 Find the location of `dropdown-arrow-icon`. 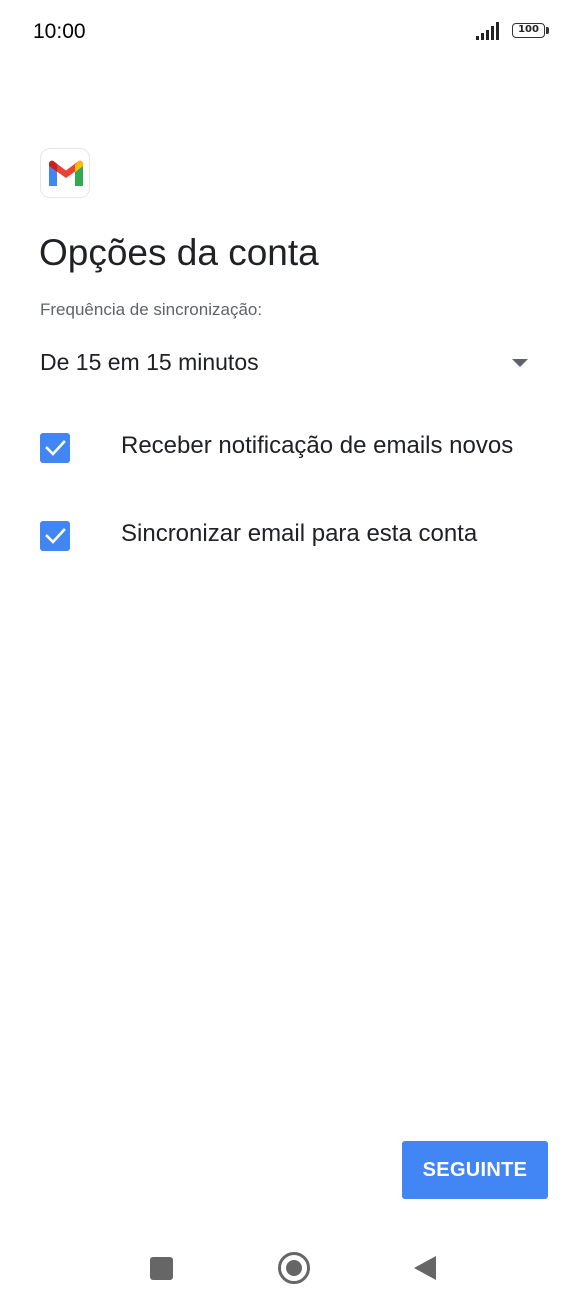

dropdown-arrow-icon is located at coordinates (520, 363).